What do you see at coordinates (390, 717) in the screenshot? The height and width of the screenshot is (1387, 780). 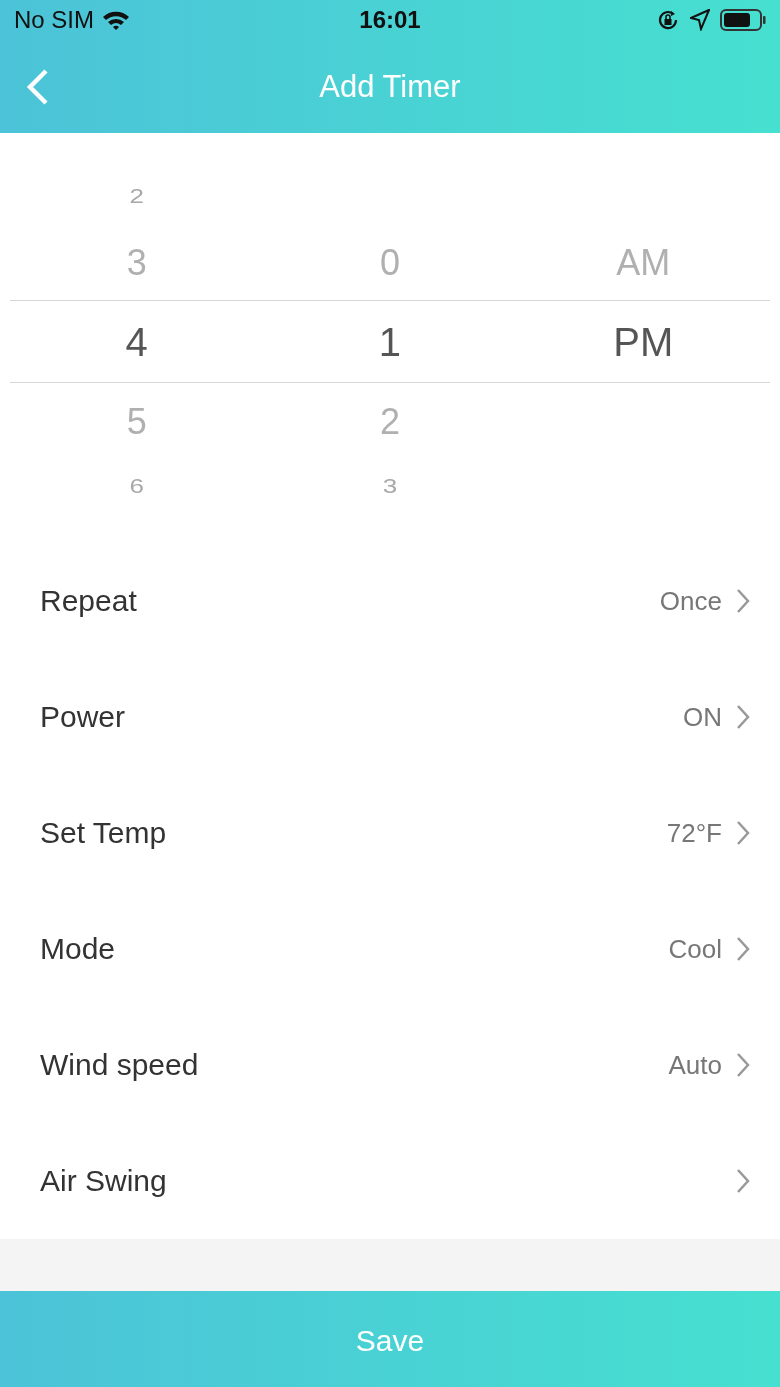 I see `settings-row: Power ON` at bounding box center [390, 717].